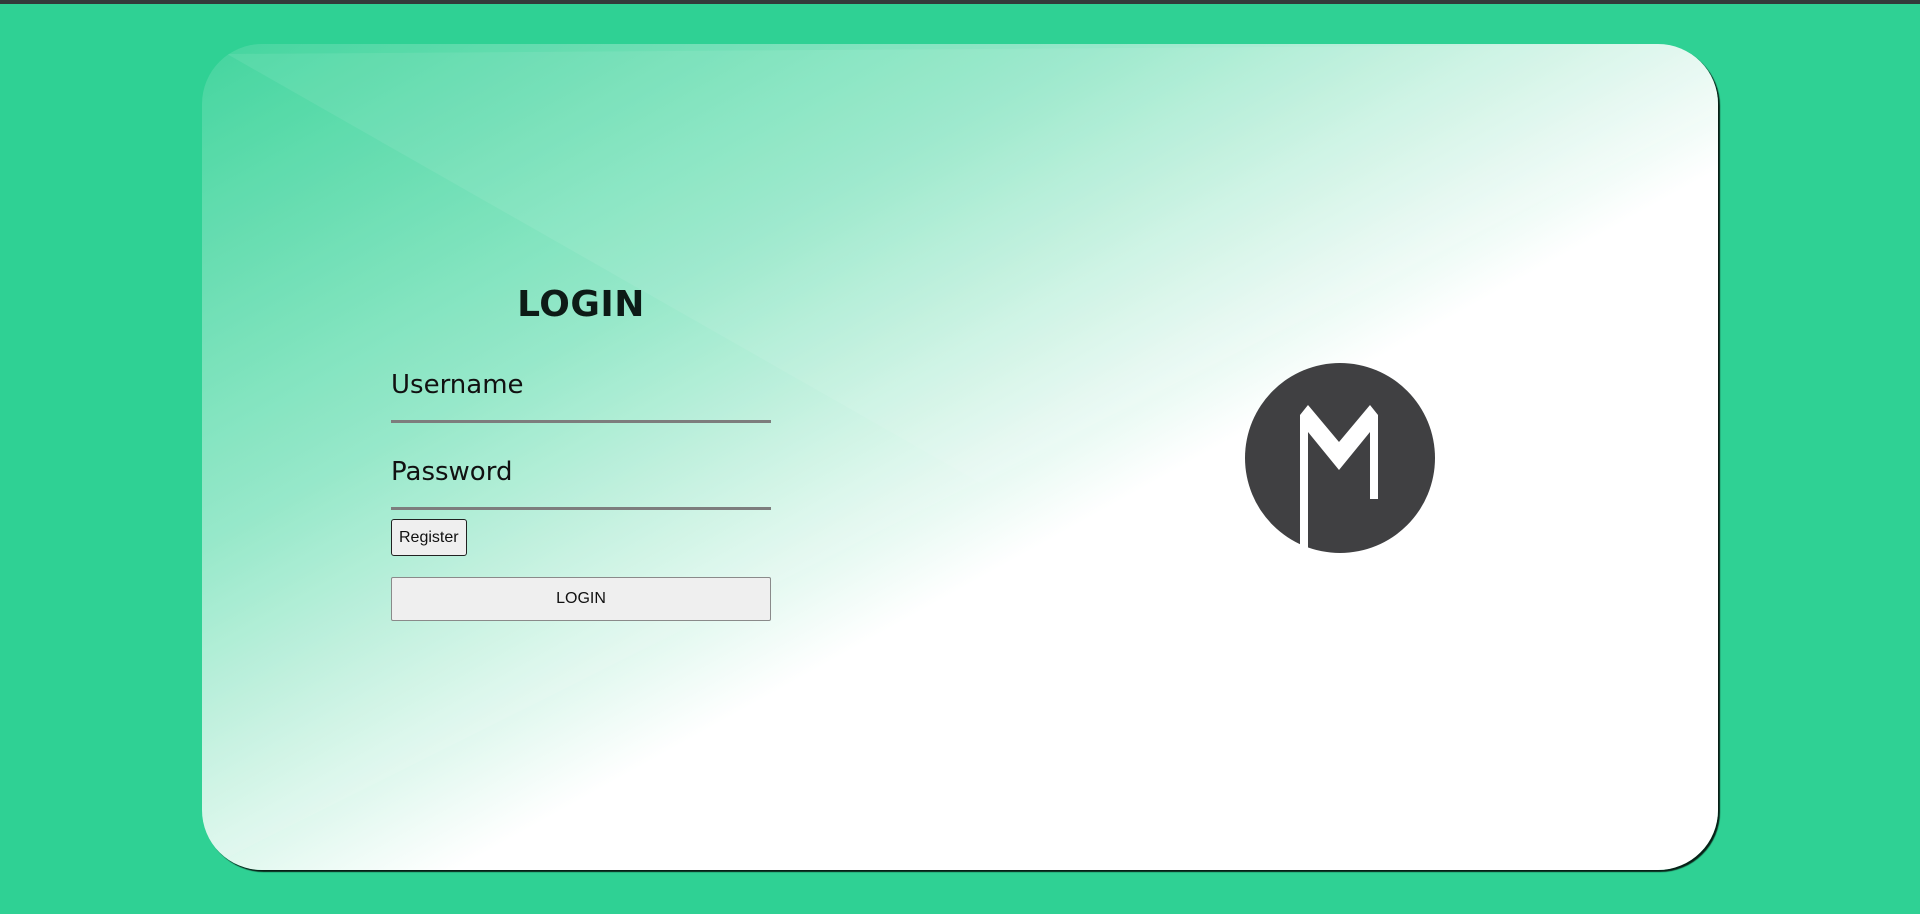 This screenshot has height=914, width=1920. Describe the element at coordinates (960, 2) in the screenshot. I see `top-strip` at that location.